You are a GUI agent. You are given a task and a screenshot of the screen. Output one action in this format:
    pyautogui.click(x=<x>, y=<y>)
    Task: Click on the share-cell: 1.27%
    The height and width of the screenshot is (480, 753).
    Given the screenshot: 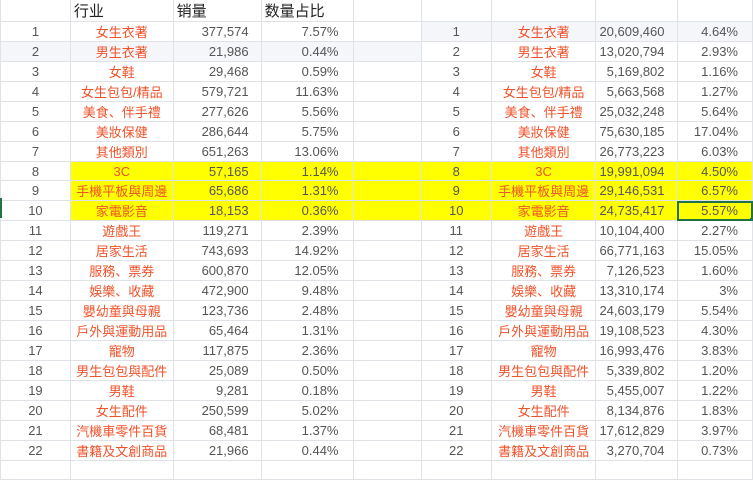 What is the action you would take?
    pyautogui.click(x=714, y=91)
    